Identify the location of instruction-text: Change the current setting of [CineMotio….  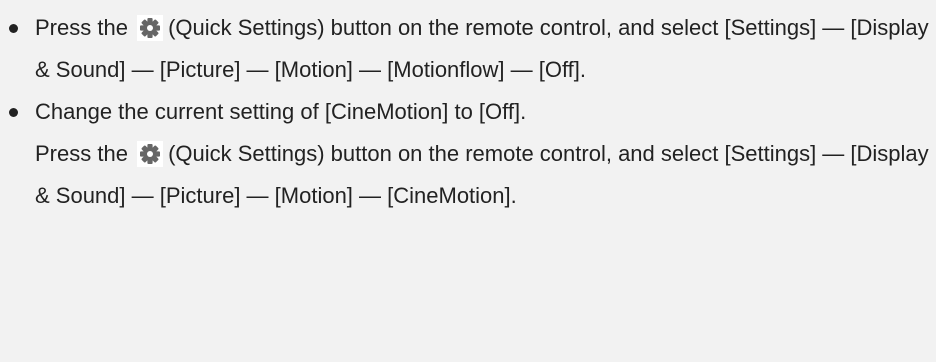
(281, 111).